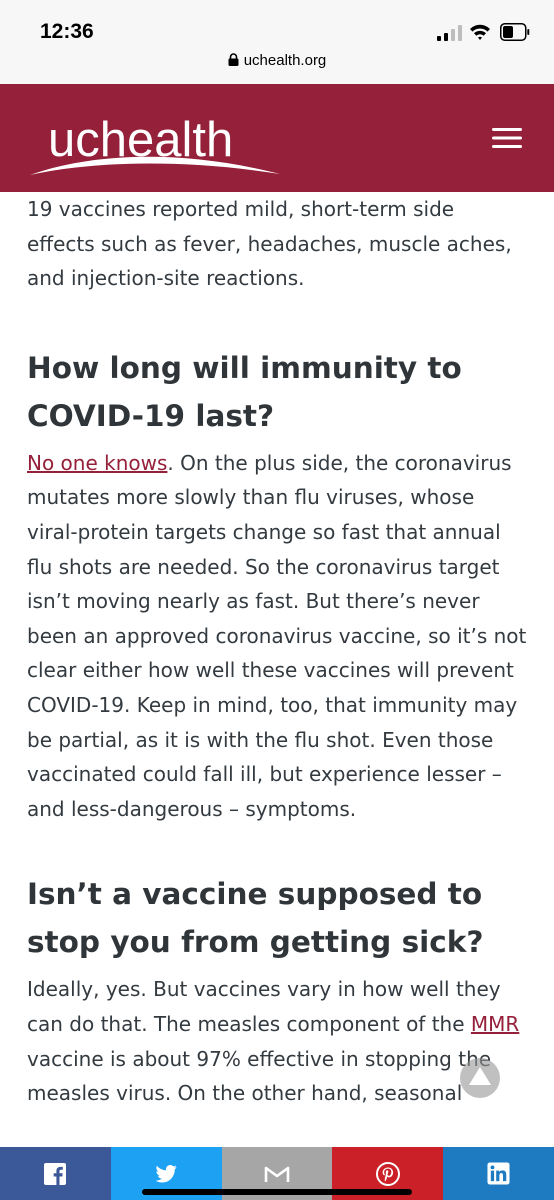 This screenshot has height=1200, width=554. I want to click on section-heading-immunity: How long will immunity to COVID-19 last?, so click(244, 391).